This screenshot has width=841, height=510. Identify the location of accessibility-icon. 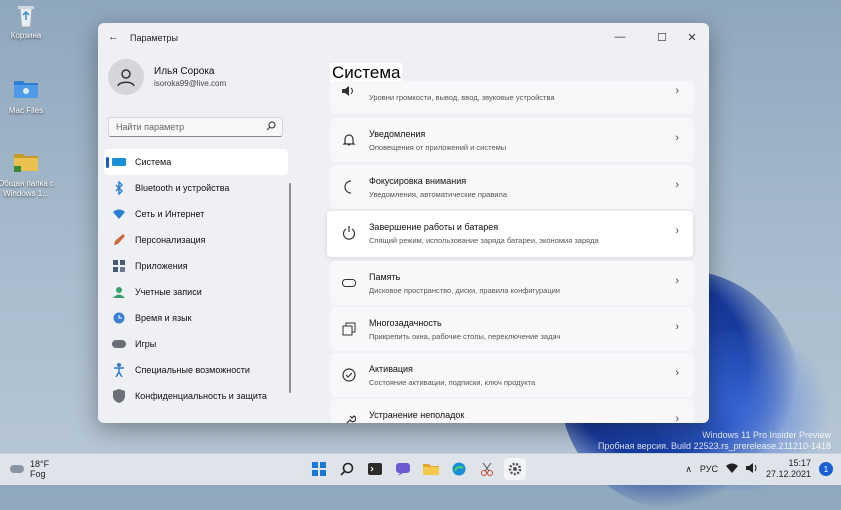
(119, 370).